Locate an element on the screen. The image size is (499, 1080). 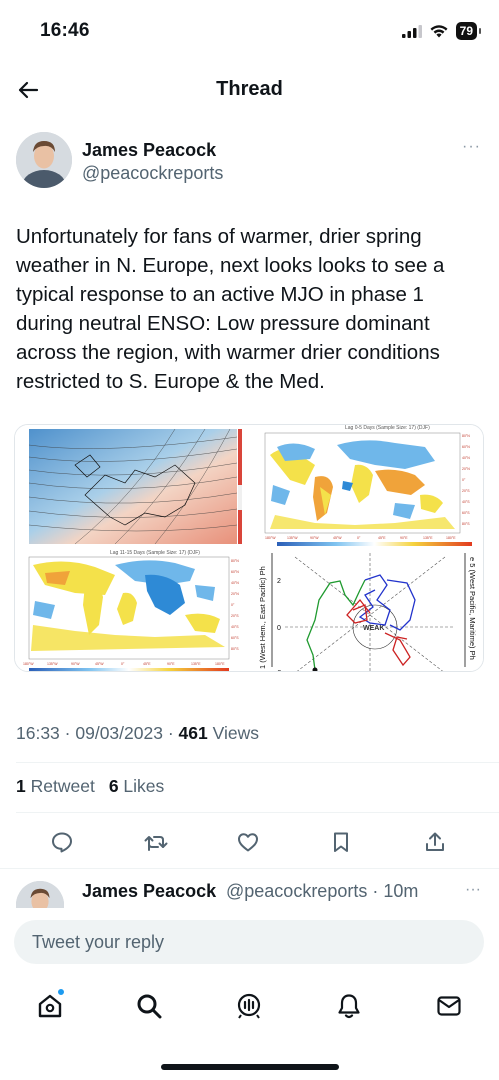
like-button is located at coordinates (248, 842).